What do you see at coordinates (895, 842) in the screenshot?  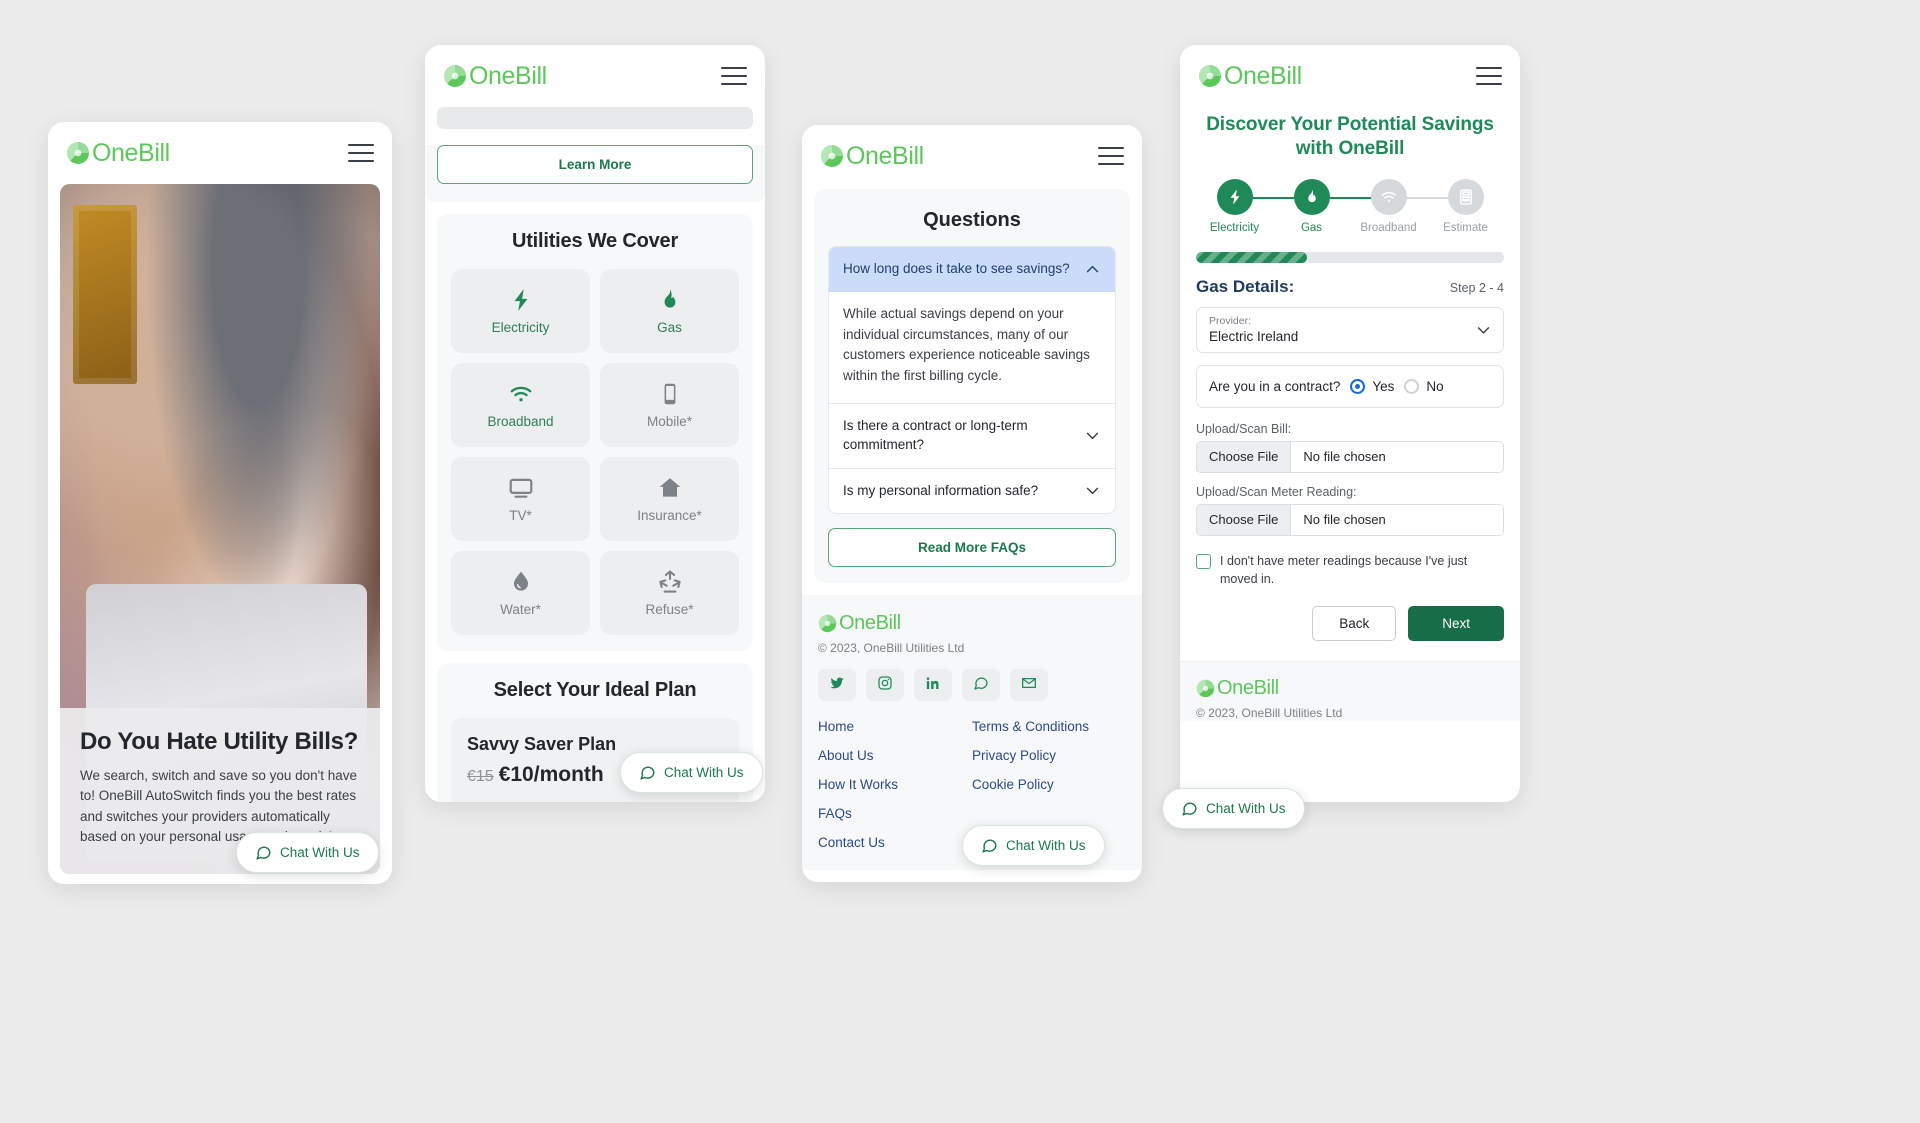 I see `footer-link-contact-us: Contact Us` at bounding box center [895, 842].